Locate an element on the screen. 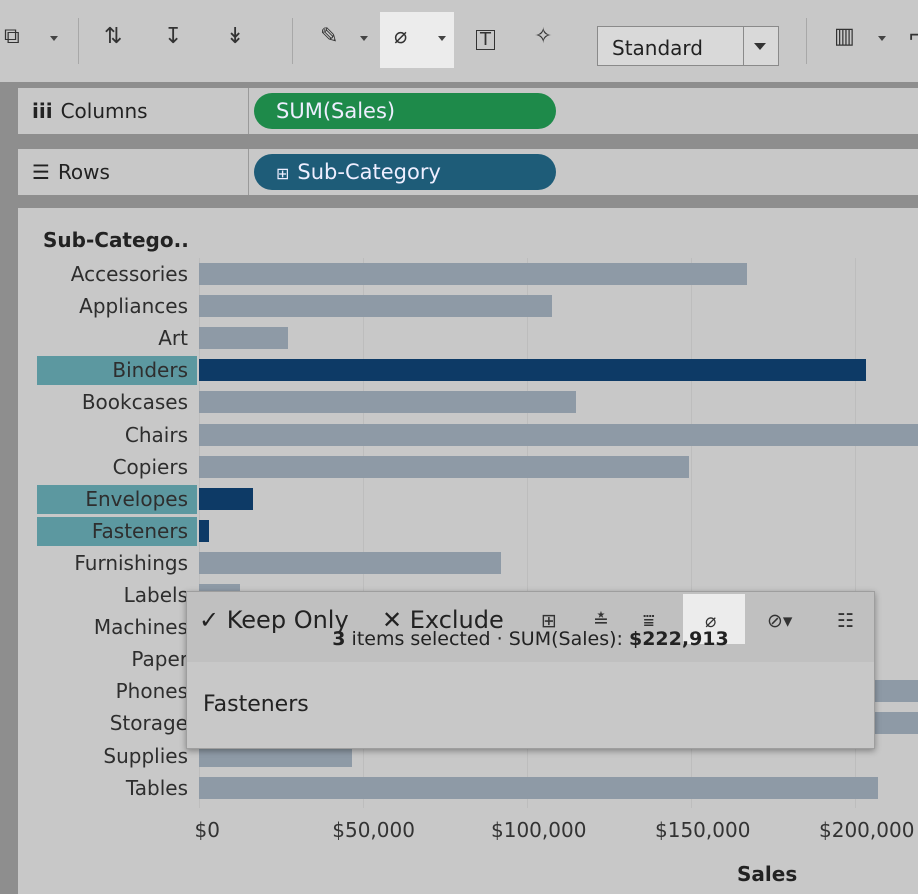 This screenshot has width=918, height=894. x-tick-label: $0 is located at coordinates (207, 830).